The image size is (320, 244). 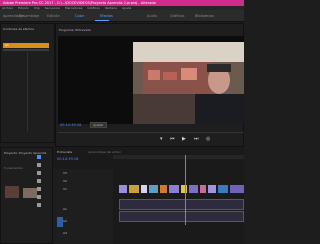 What do you see at coordinates (39, 205) in the screenshot?
I see `hand-tool-icon` at bounding box center [39, 205].